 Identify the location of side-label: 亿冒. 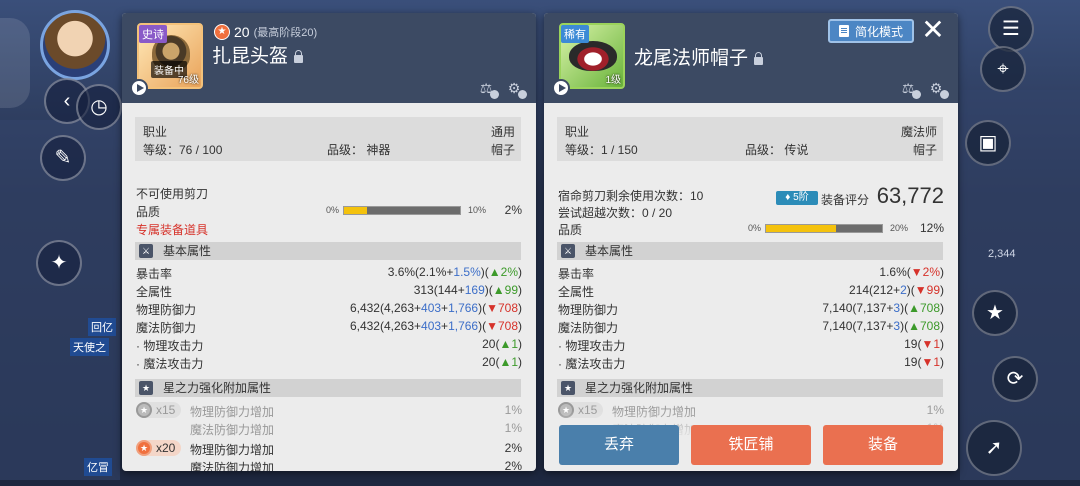
(98, 467).